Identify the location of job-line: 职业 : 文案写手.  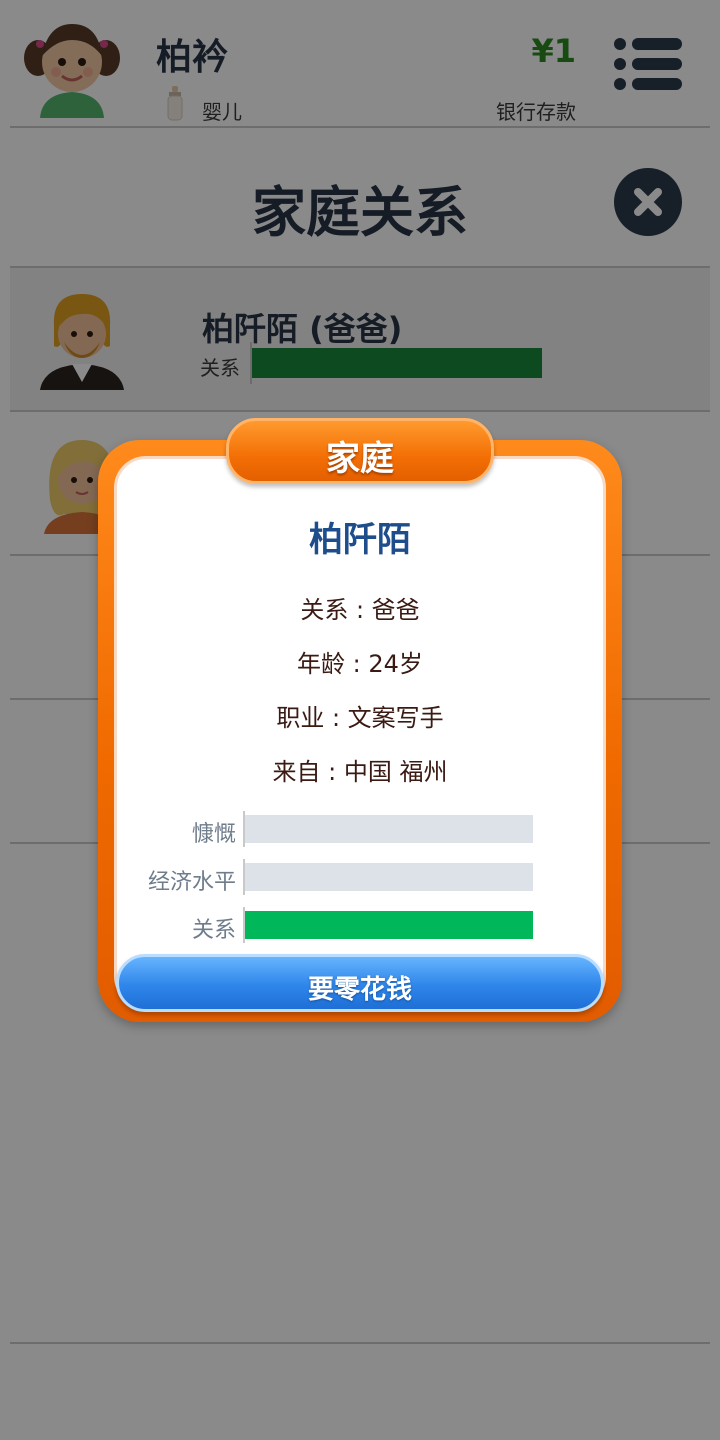
(360, 718).